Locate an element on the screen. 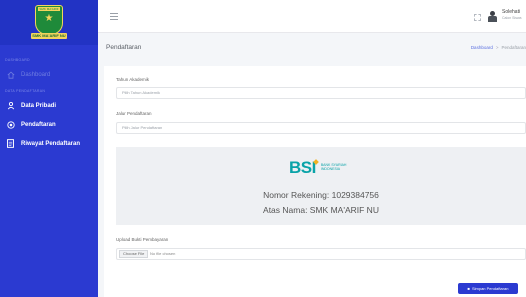 The image size is (526, 297). sidebar-item-label: Data Pribadi is located at coordinates (39, 105).